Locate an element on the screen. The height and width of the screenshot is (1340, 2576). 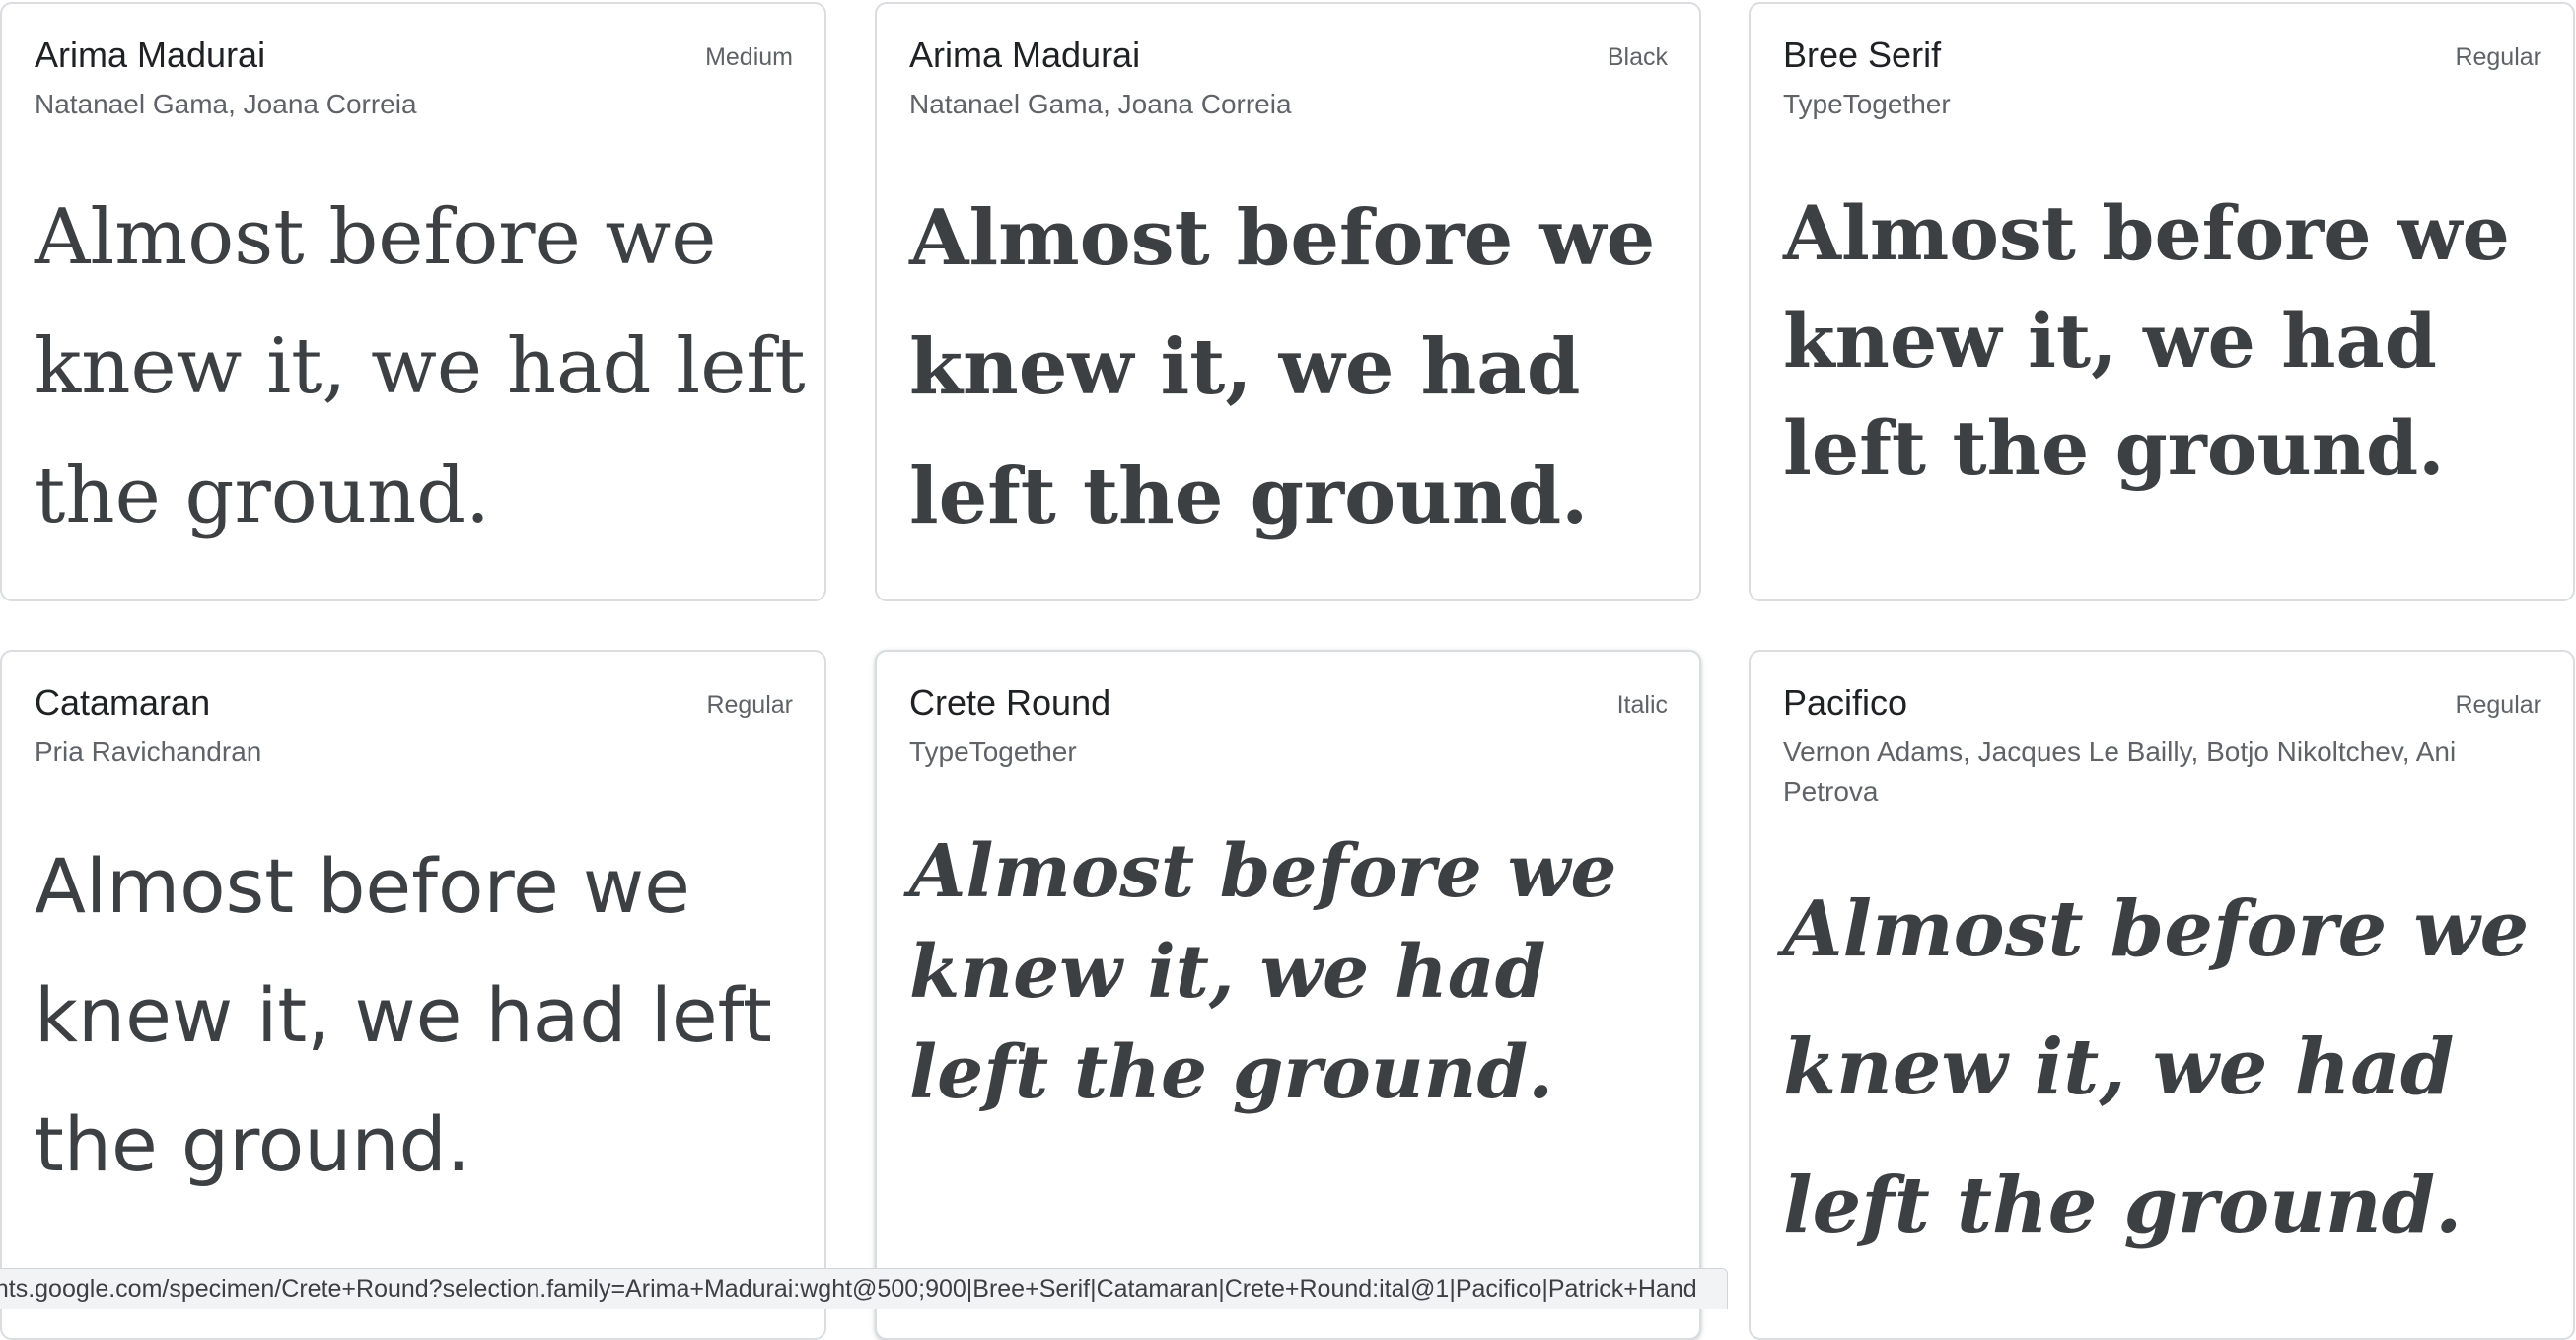
font-family-name: Crete Round is located at coordinates (1010, 702).